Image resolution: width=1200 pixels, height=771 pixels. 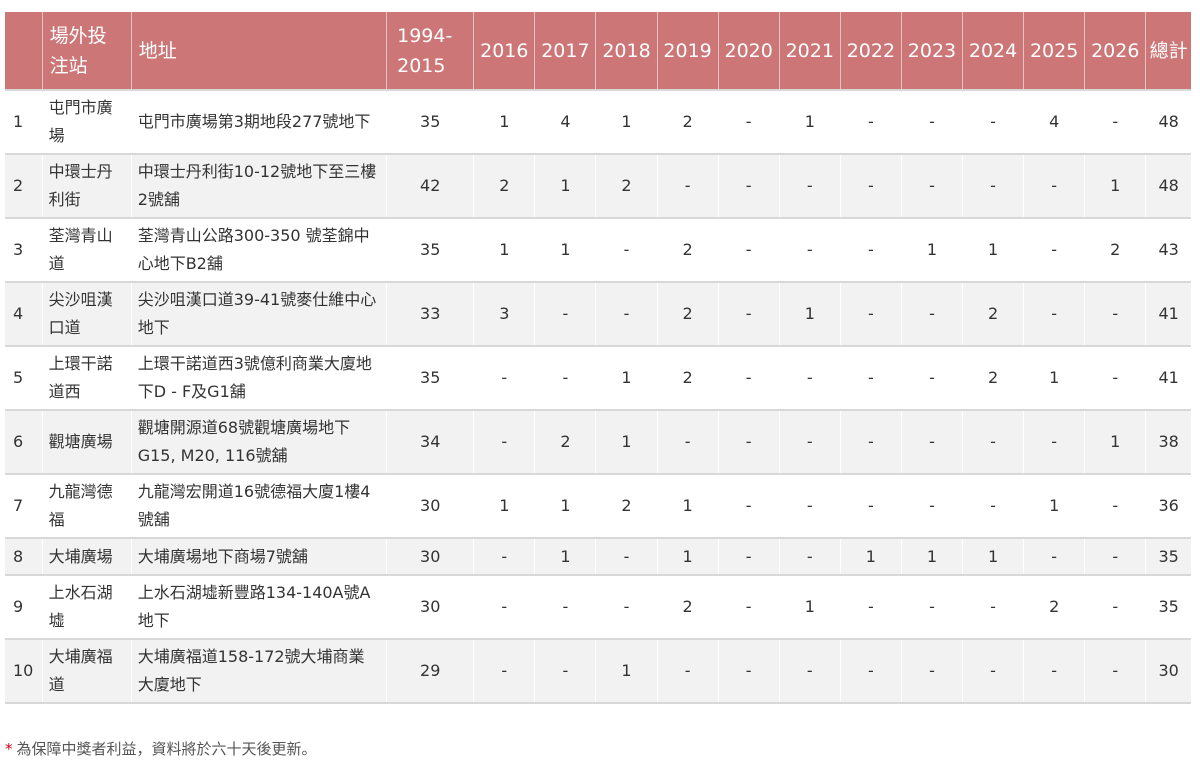 I want to click on total-header: 總計, so click(x=1168, y=51).